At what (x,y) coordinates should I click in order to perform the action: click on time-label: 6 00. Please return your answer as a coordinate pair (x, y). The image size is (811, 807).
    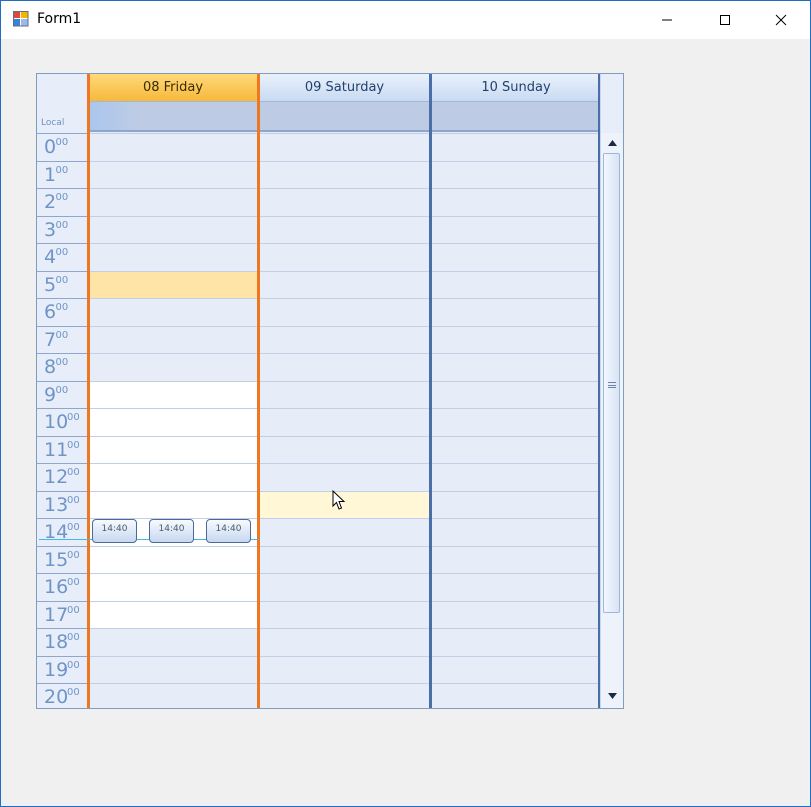
    Looking at the image, I should click on (62, 312).